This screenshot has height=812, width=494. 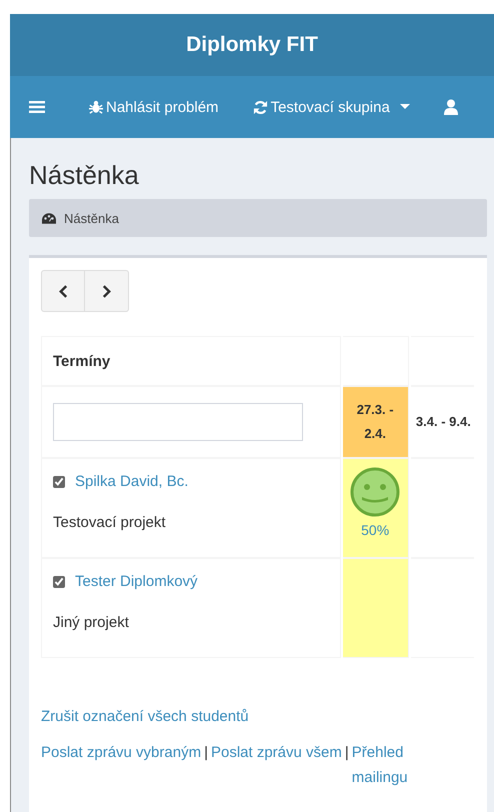 What do you see at coordinates (154, 107) in the screenshot?
I see `nav-link: Nahlásit problém` at bounding box center [154, 107].